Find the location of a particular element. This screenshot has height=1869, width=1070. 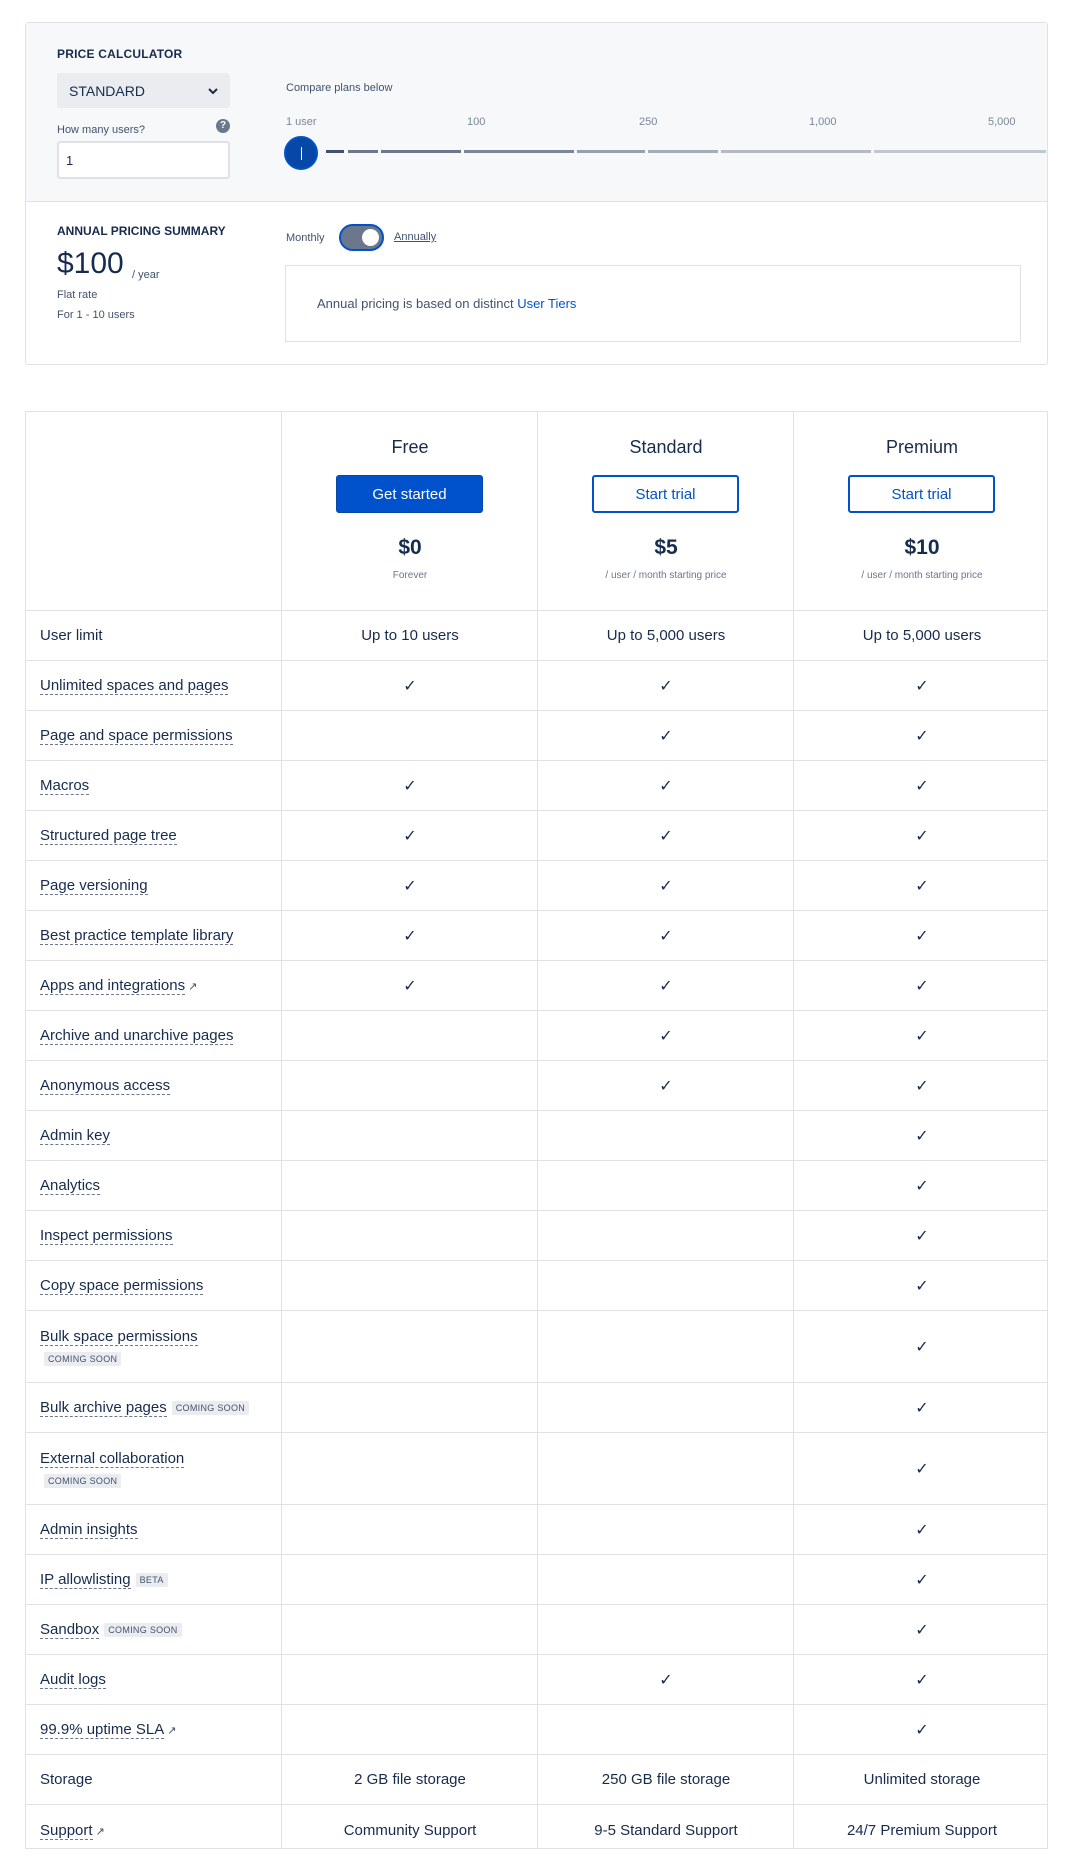

feature-name: User limit is located at coordinates (71, 635).